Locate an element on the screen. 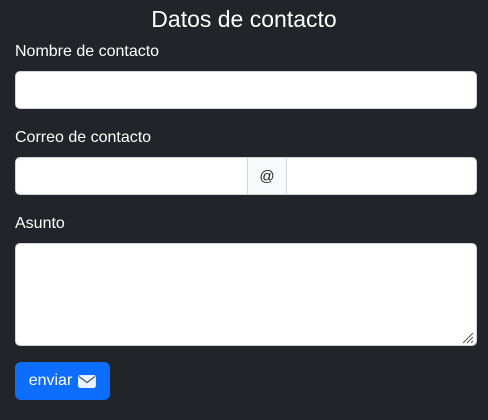 This screenshot has height=420, width=488. name-label: Nombre de contacto is located at coordinates (87, 51).